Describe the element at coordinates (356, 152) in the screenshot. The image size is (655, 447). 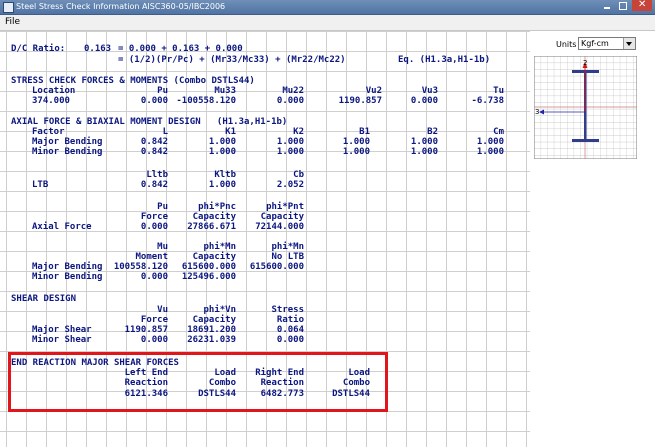
I see `axial-minor-b1: 1.000` at that location.